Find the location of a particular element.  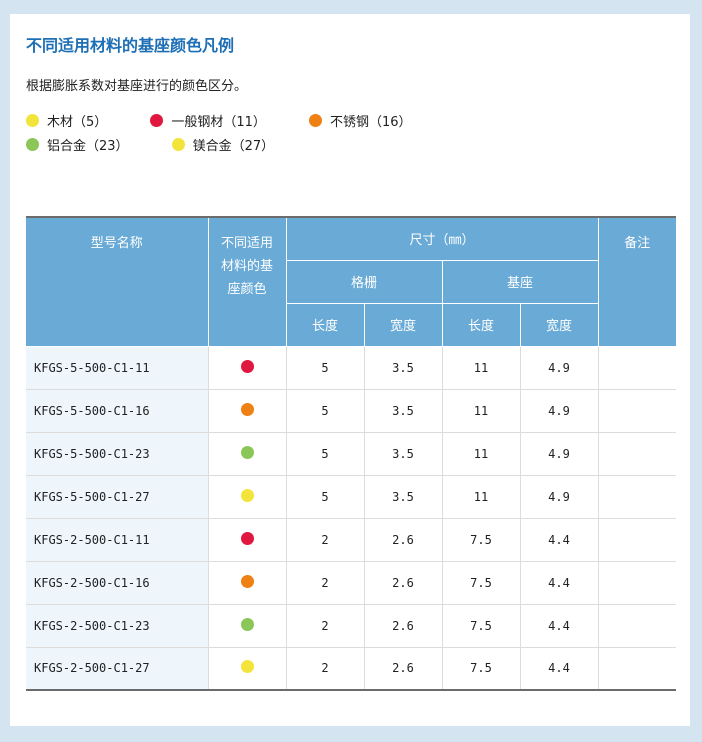

legend-item-aluminum: 铝合金（23） is located at coordinates (77, 144).